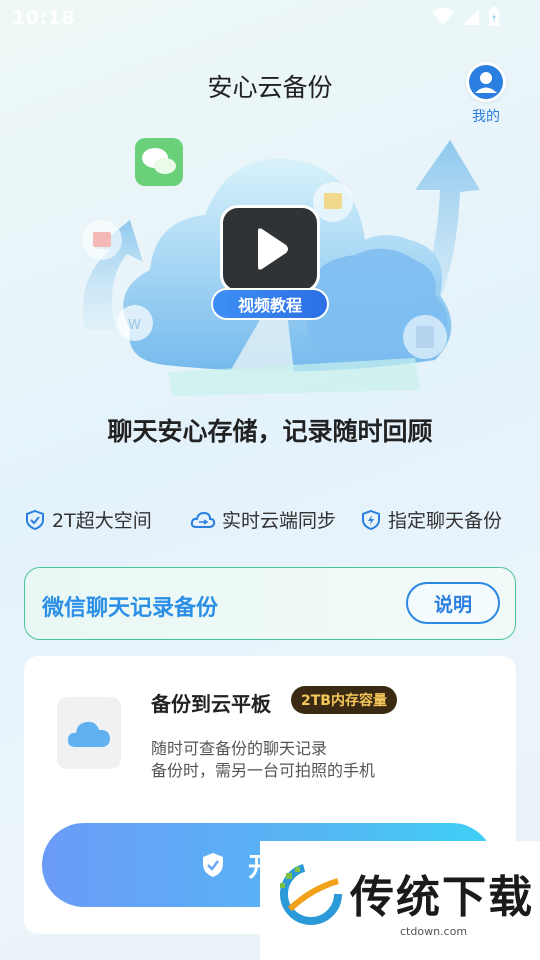 This screenshot has height=960, width=540. What do you see at coordinates (239, 748) in the screenshot?
I see `card-desc-1: 随时可查备份的聊天记录` at bounding box center [239, 748].